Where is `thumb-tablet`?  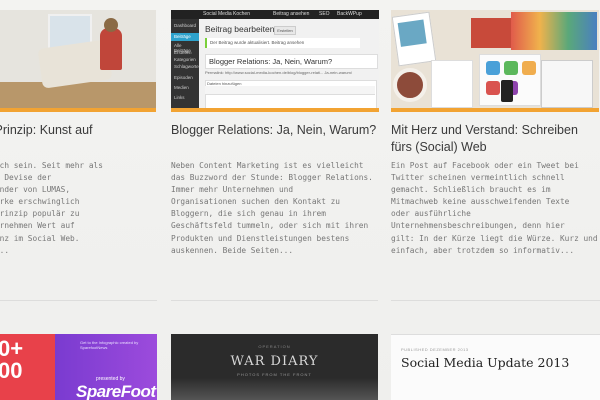
thumb-tablet is located at coordinates (567, 84).